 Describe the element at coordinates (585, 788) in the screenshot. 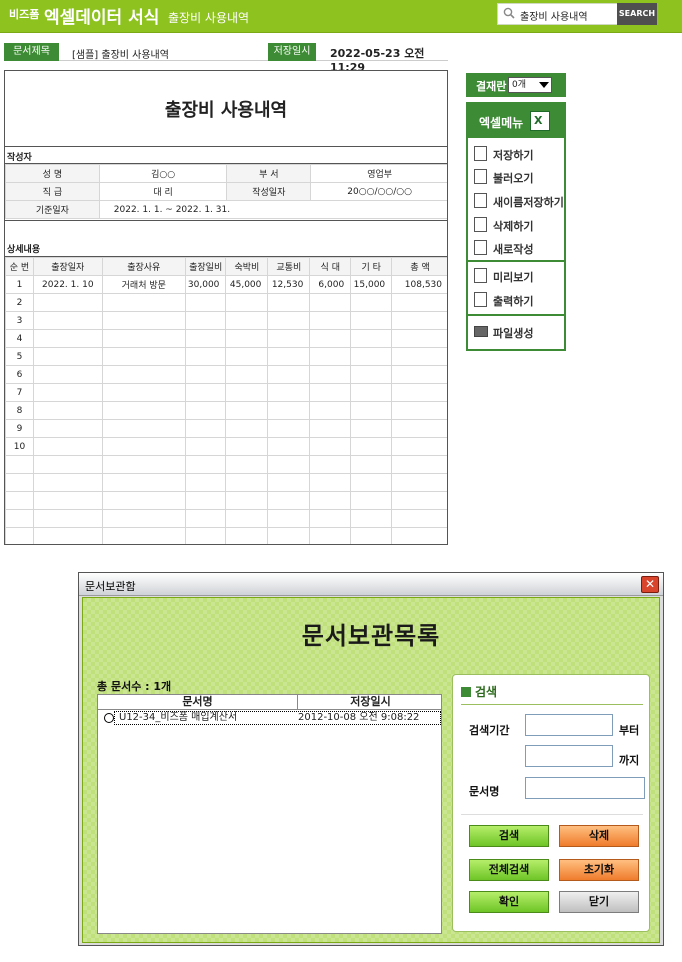

I see `doc-name-input` at that location.